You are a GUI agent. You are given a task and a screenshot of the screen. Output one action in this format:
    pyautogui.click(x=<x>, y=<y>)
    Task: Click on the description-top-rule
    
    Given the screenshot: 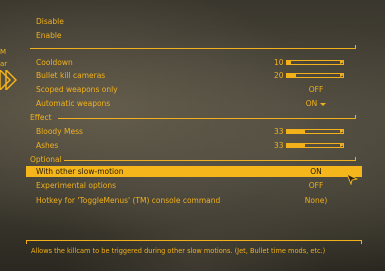 What is the action you would take?
    pyautogui.click(x=194, y=240)
    